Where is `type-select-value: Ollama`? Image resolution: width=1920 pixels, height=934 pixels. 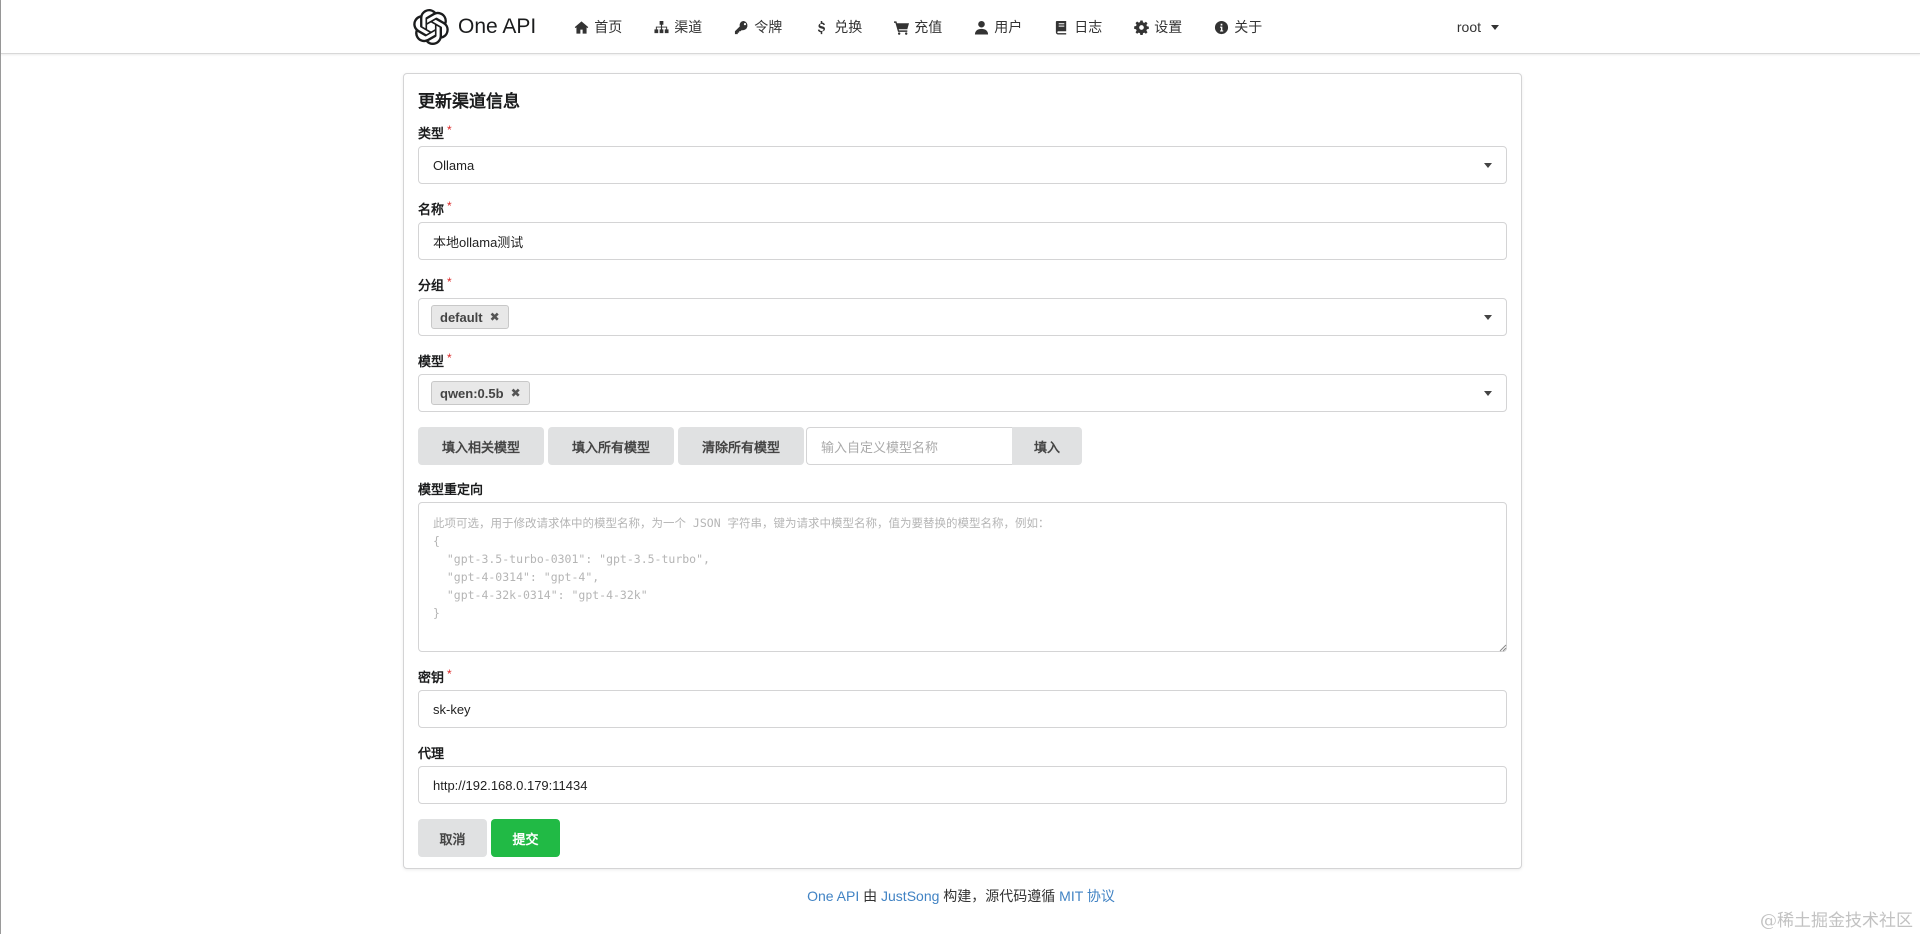
type-select-value: Ollama is located at coordinates (454, 165).